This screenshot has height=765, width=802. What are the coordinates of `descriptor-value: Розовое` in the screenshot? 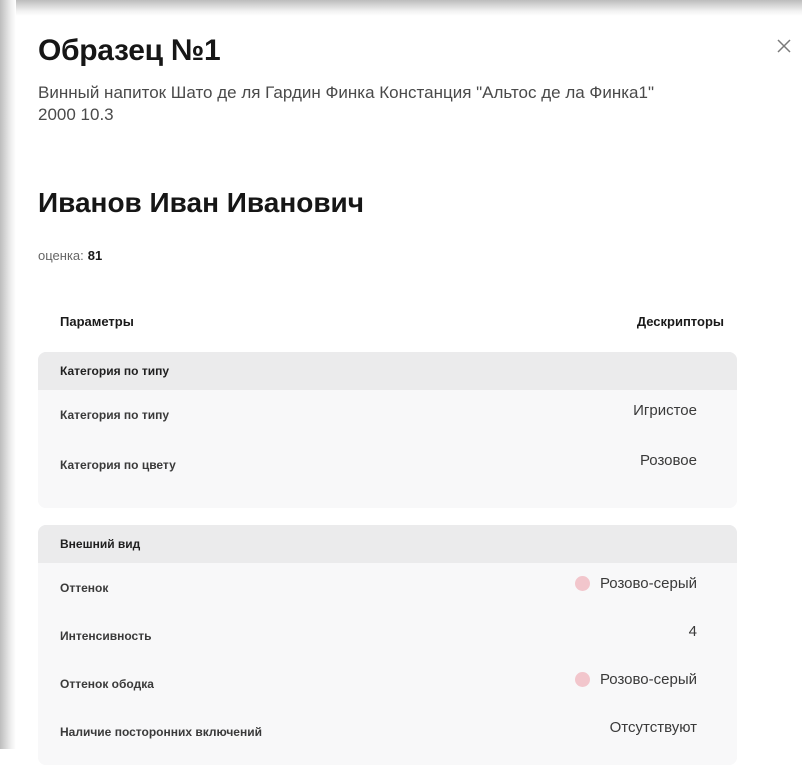 It's located at (668, 460).